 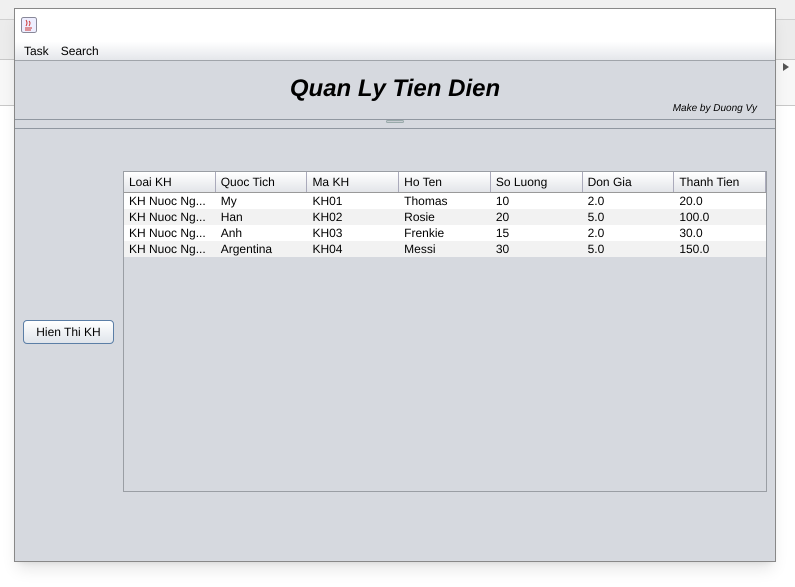 What do you see at coordinates (232, 217) in the screenshot?
I see `table-cell-text: Han` at bounding box center [232, 217].